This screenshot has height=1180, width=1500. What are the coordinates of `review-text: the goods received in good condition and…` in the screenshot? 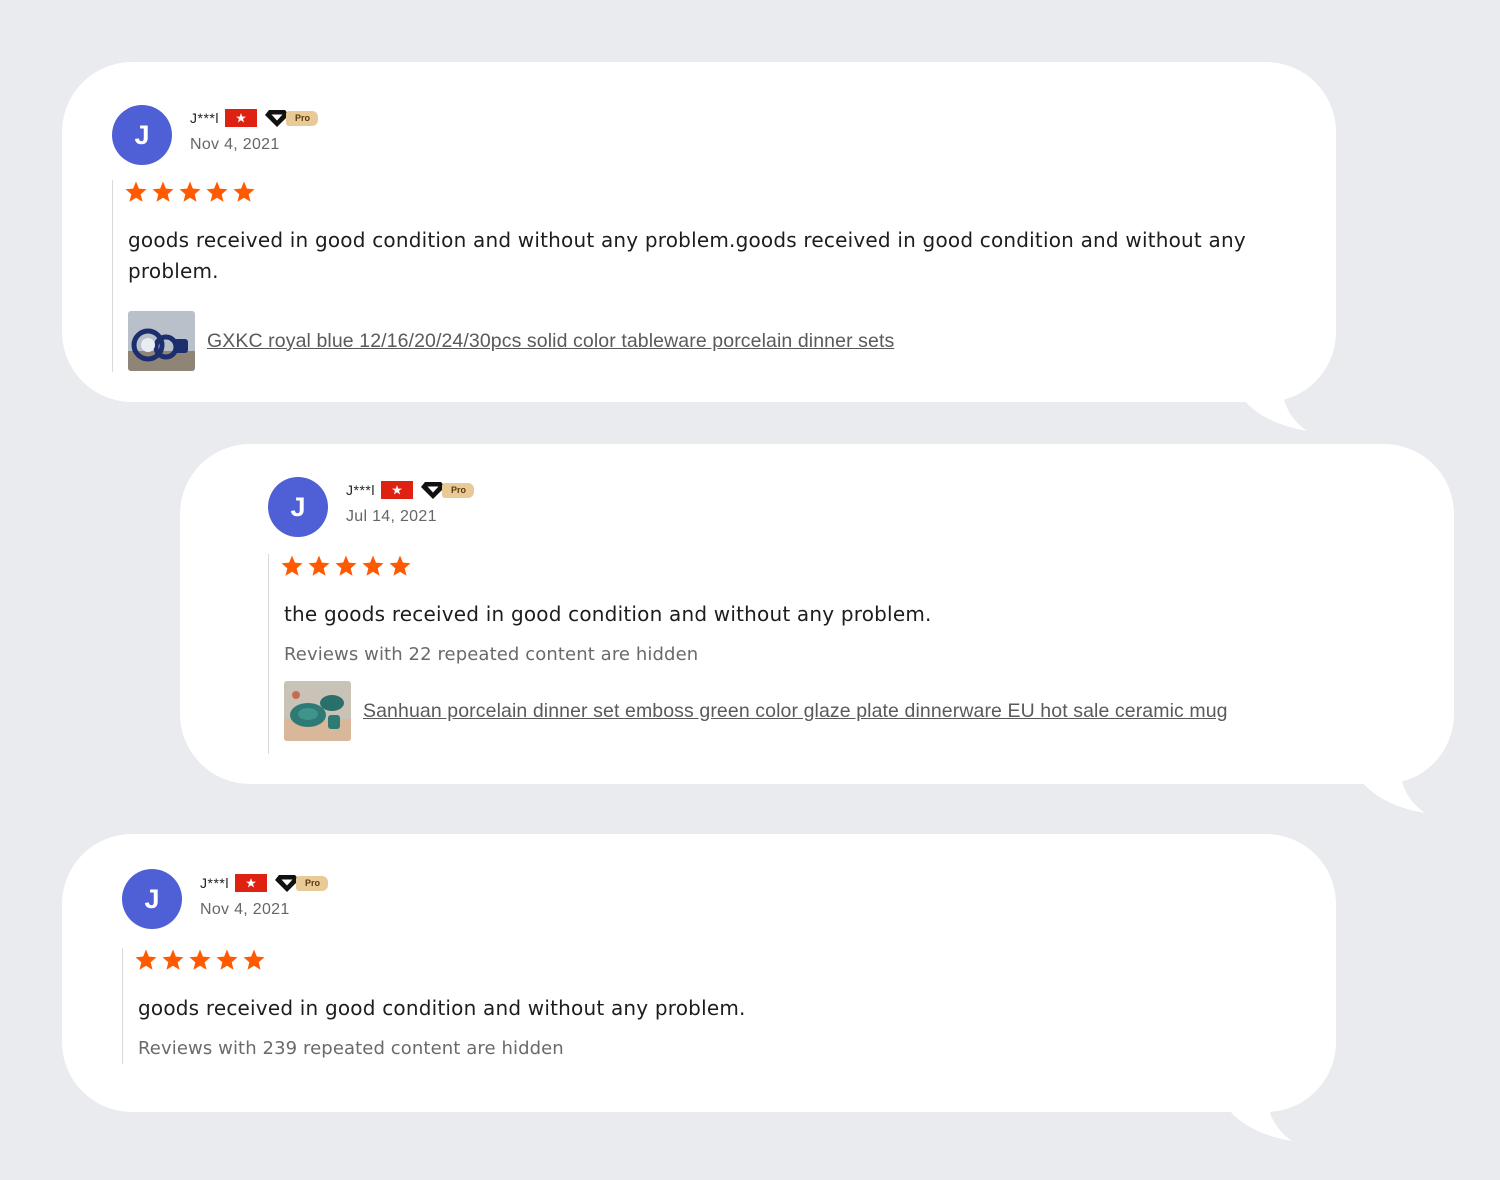 It's located at (608, 614).